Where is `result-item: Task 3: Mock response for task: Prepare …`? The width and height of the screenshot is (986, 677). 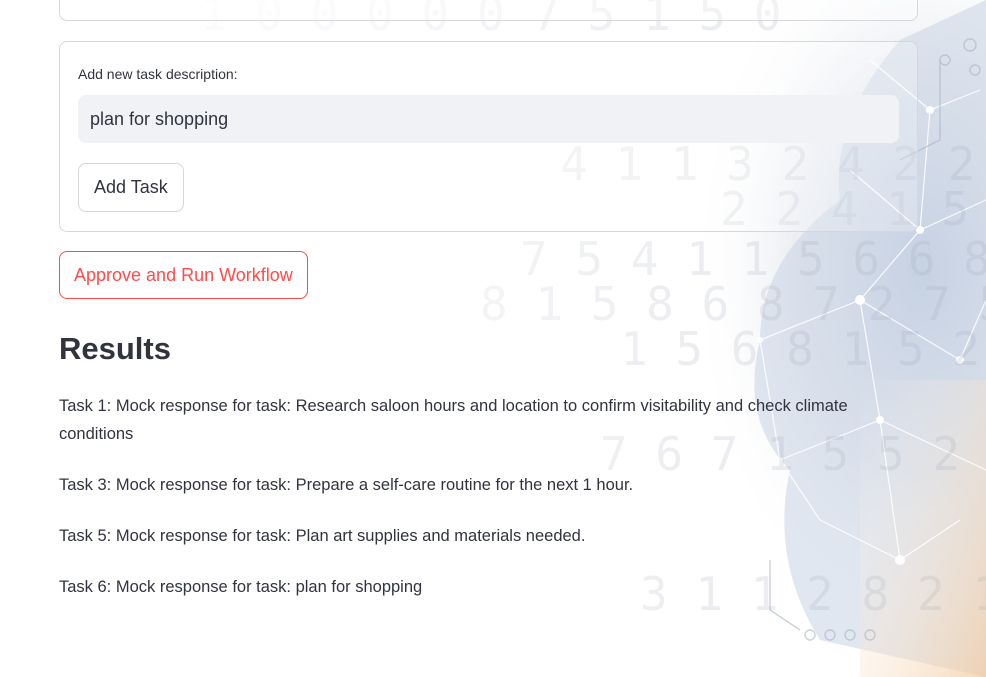
result-item: Task 3: Mock response for task: Prepare … is located at coordinates (346, 485).